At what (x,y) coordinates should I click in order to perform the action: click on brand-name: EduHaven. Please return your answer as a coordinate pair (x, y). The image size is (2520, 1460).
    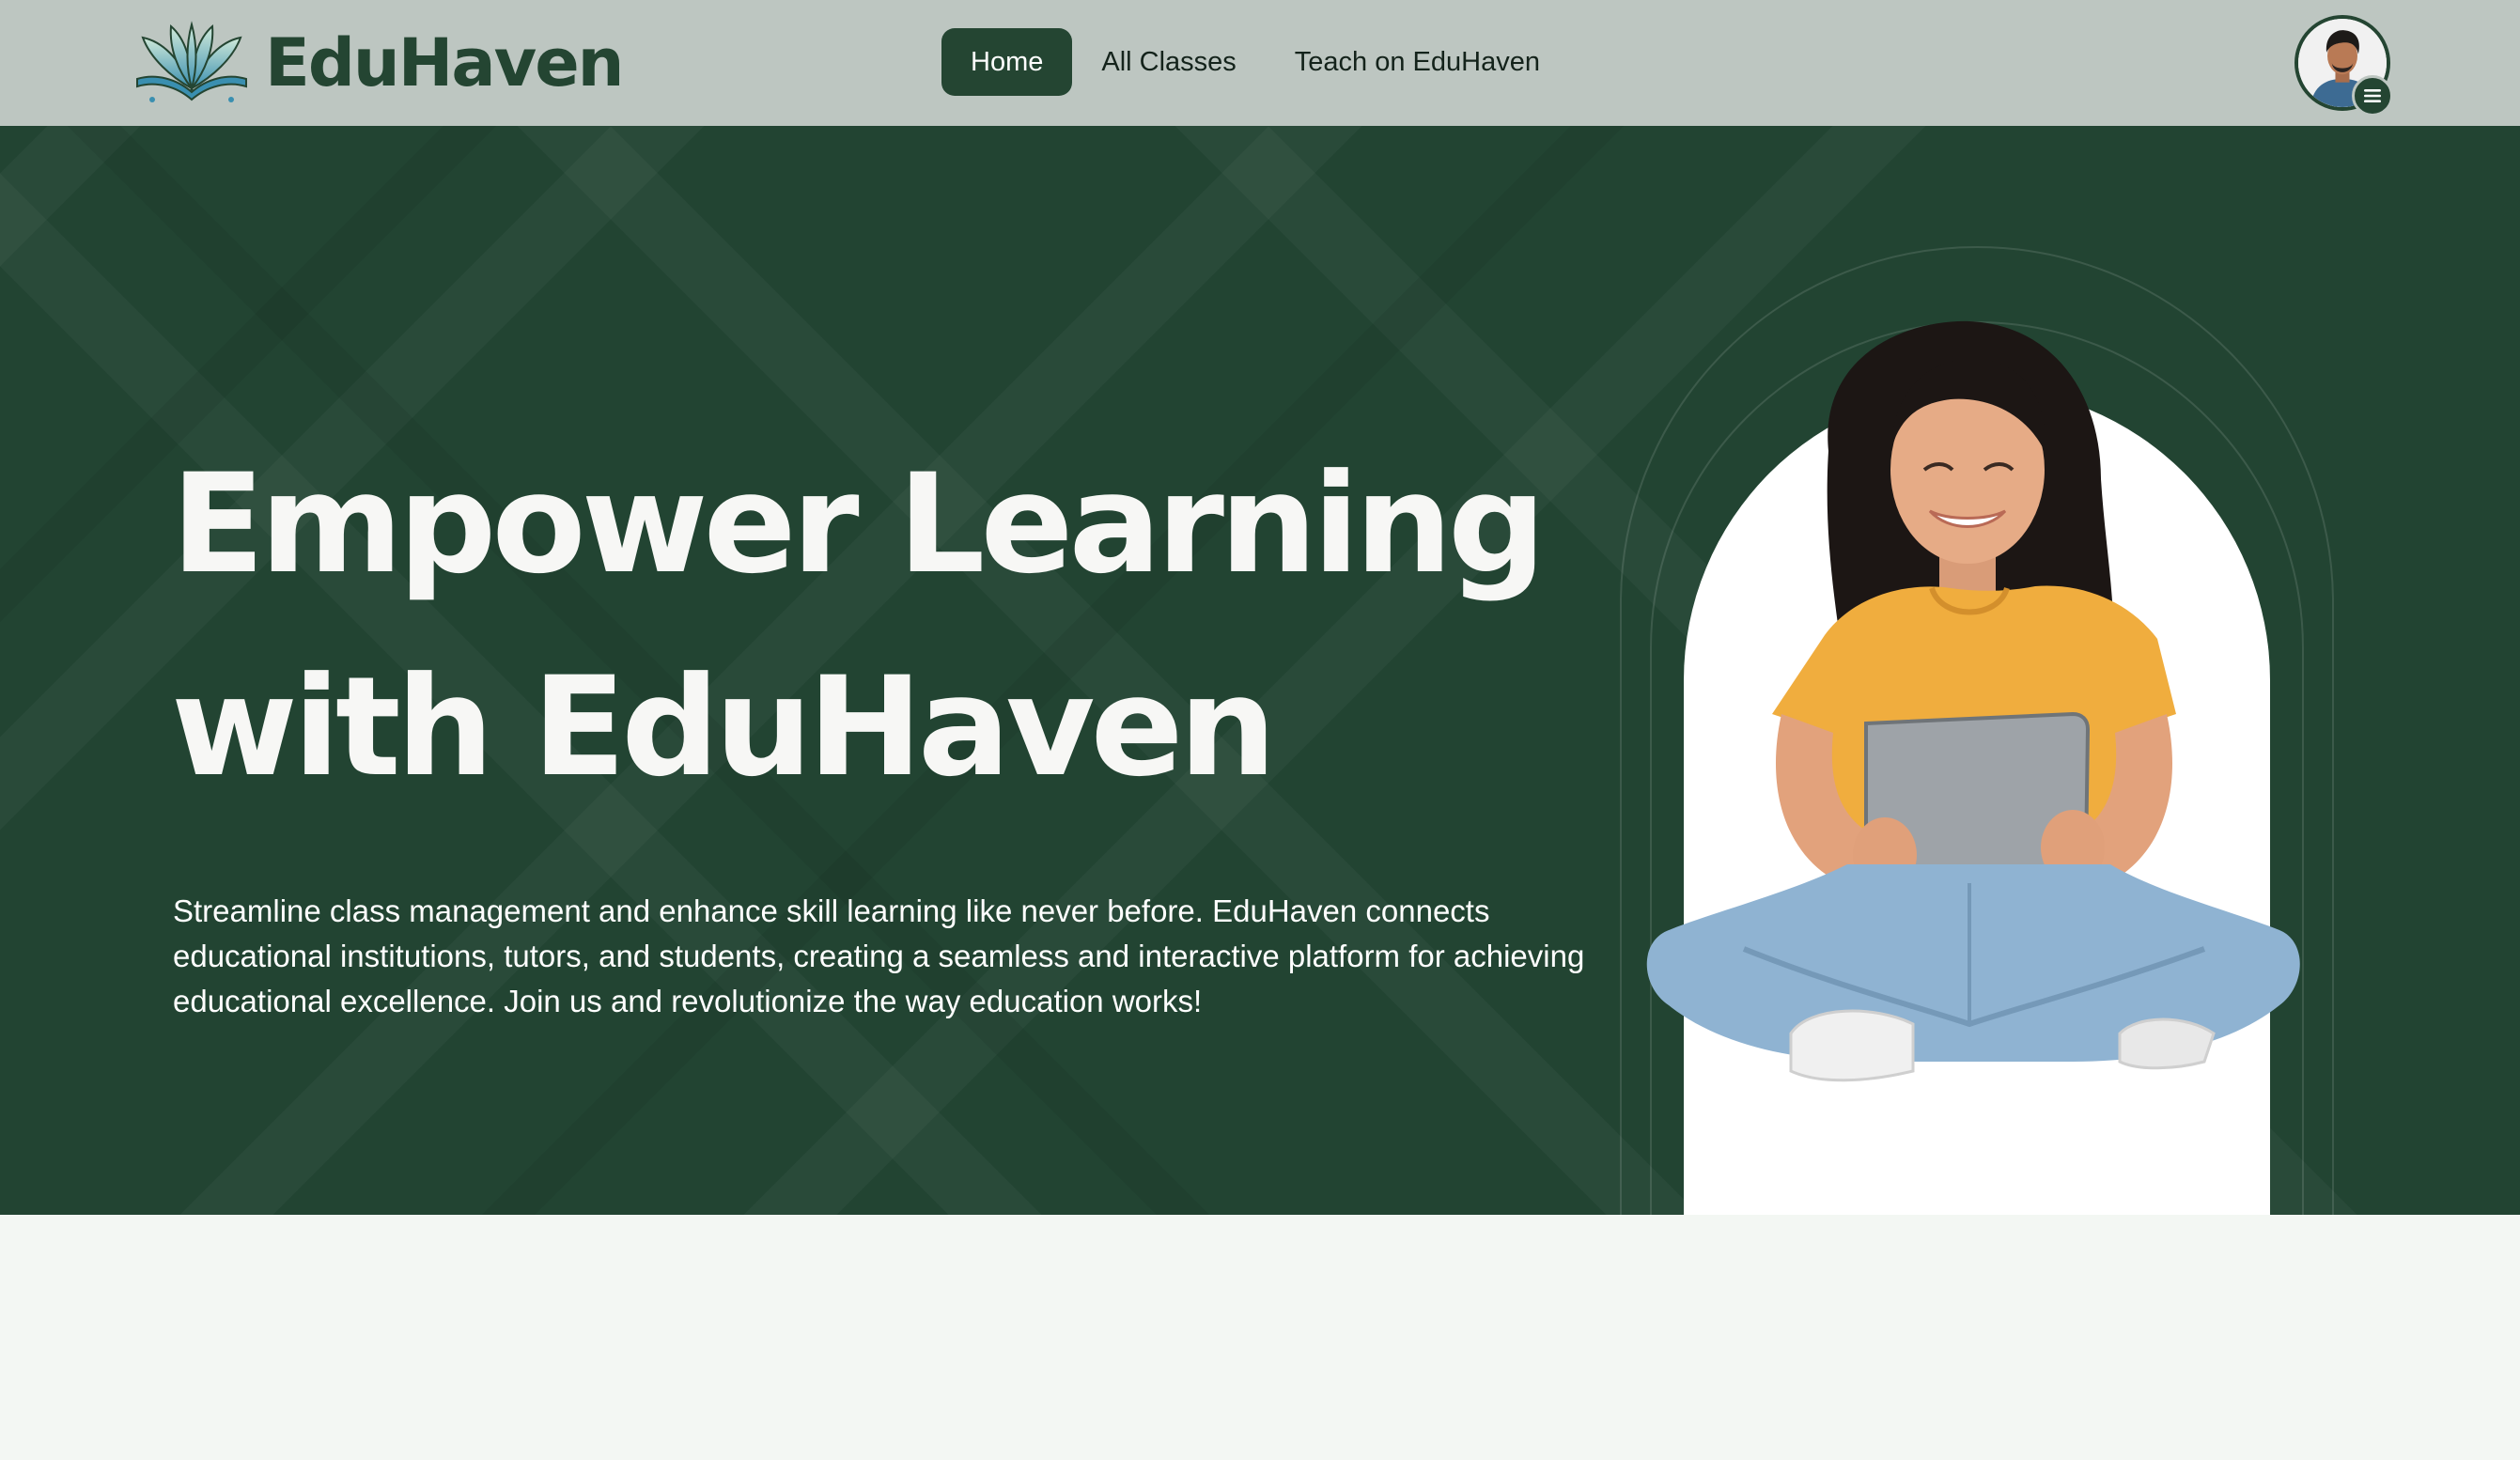
    Looking at the image, I should click on (445, 62).